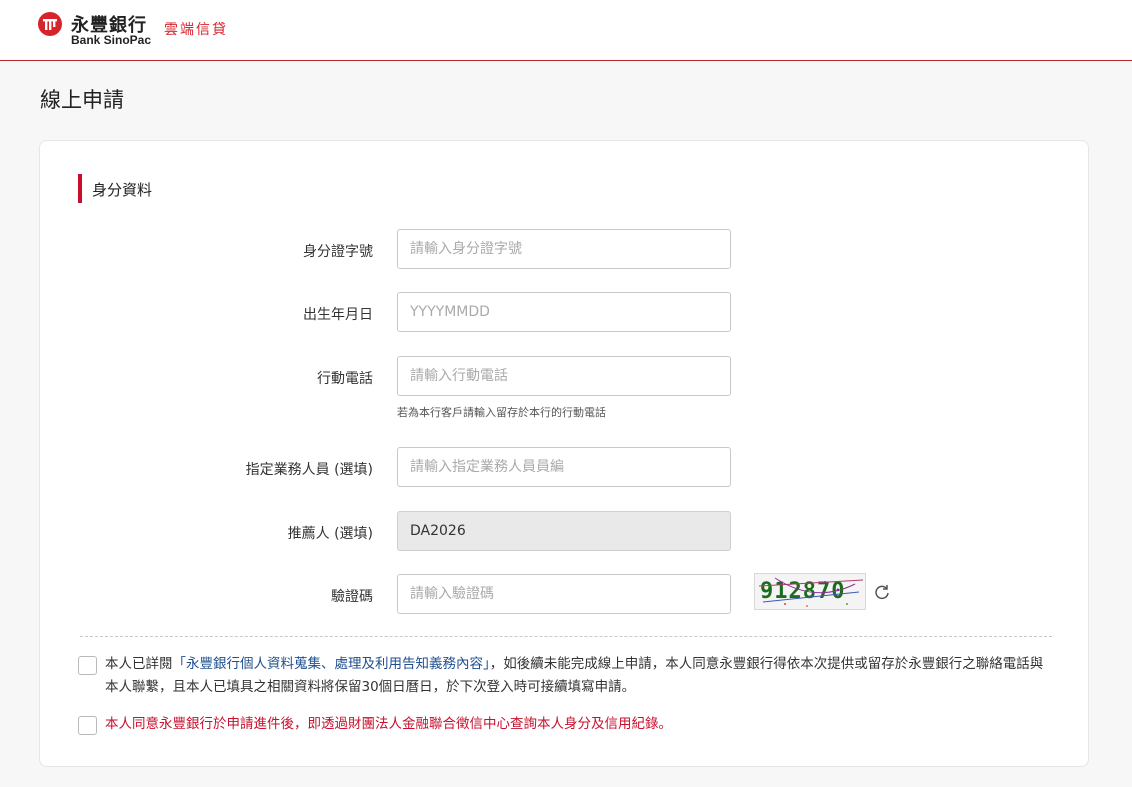 The image size is (1132, 787). Describe the element at coordinates (810, 591) in the screenshot. I see `captcha-image: 912870` at that location.